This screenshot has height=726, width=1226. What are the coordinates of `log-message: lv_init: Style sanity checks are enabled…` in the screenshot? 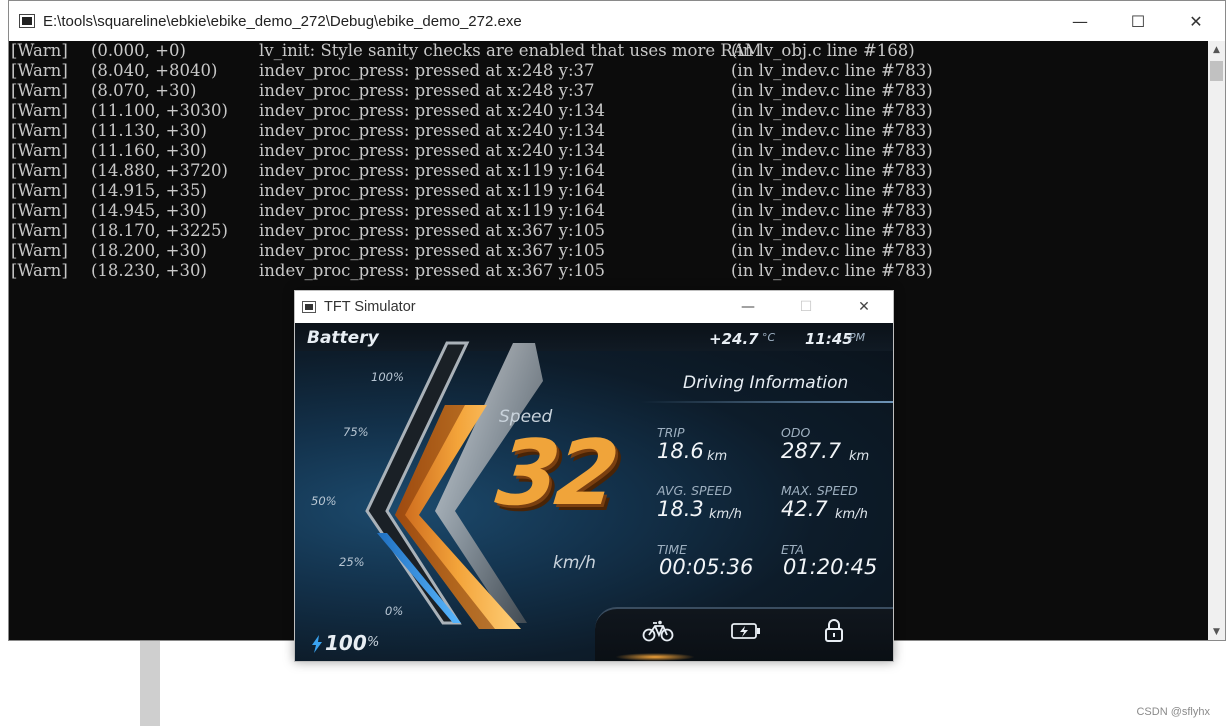 It's located at (510, 50).